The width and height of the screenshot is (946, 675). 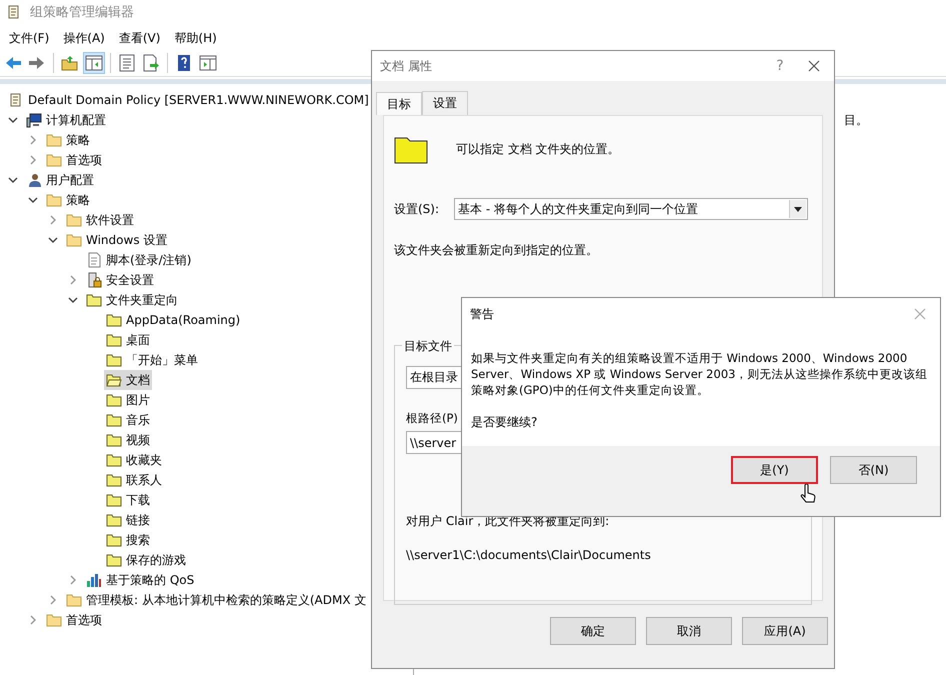 I want to click on bar-chart-icon, so click(x=94, y=580).